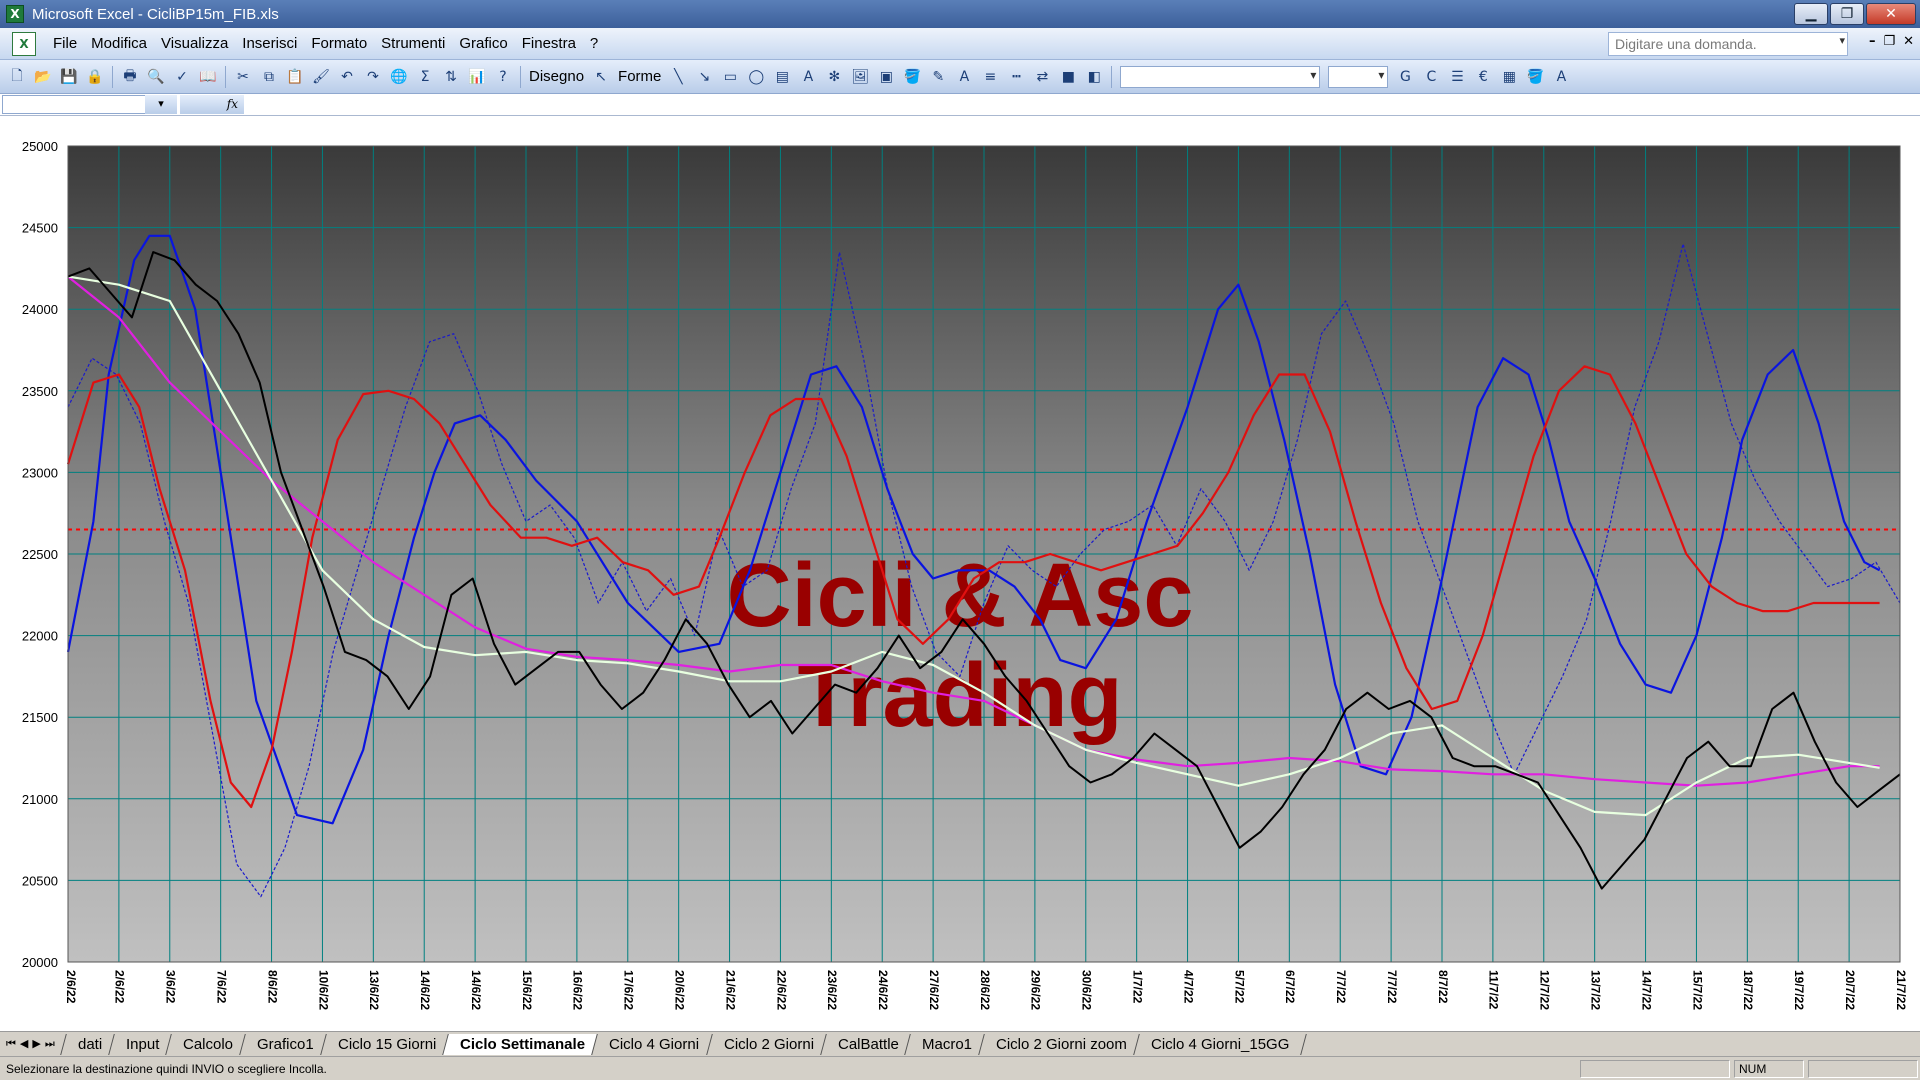  I want to click on menu-finestra: Finestra, so click(549, 43).